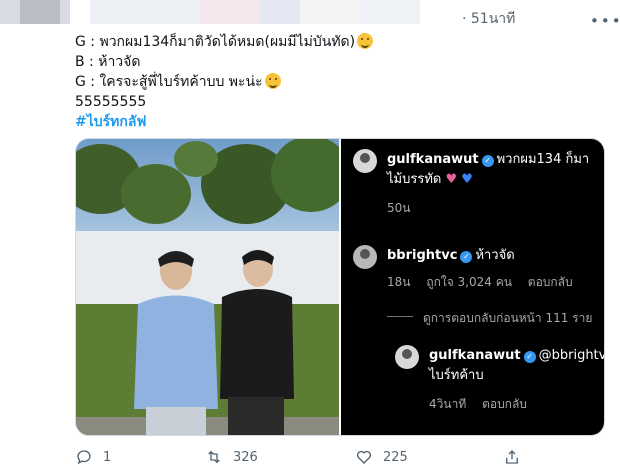  What do you see at coordinates (111, 102) in the screenshot?
I see `tweet-line: 55555555` at bounding box center [111, 102].